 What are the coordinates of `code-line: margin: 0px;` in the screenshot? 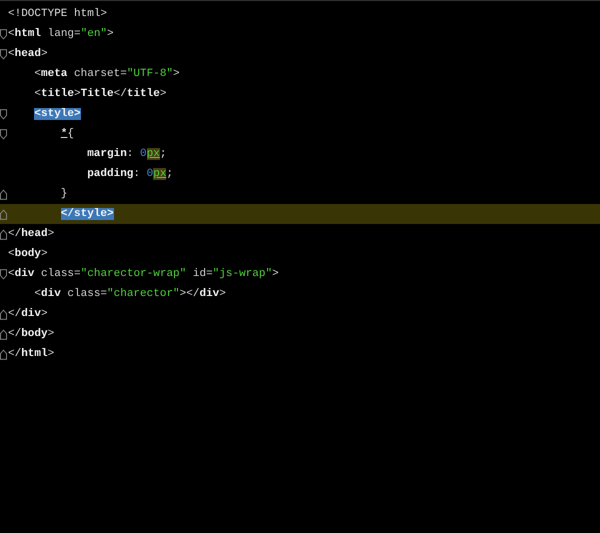 It's located at (126, 154).